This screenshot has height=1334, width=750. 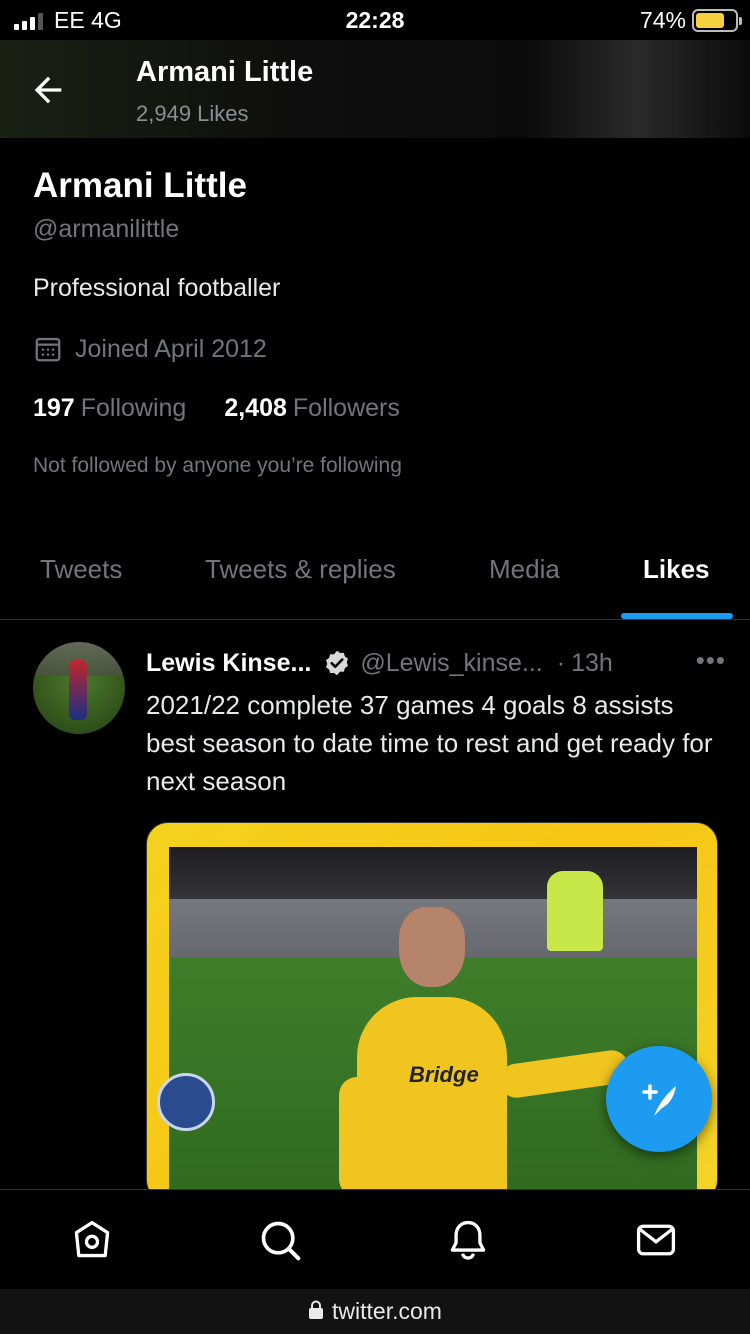 I want to click on avatar, so click(x=79, y=688).